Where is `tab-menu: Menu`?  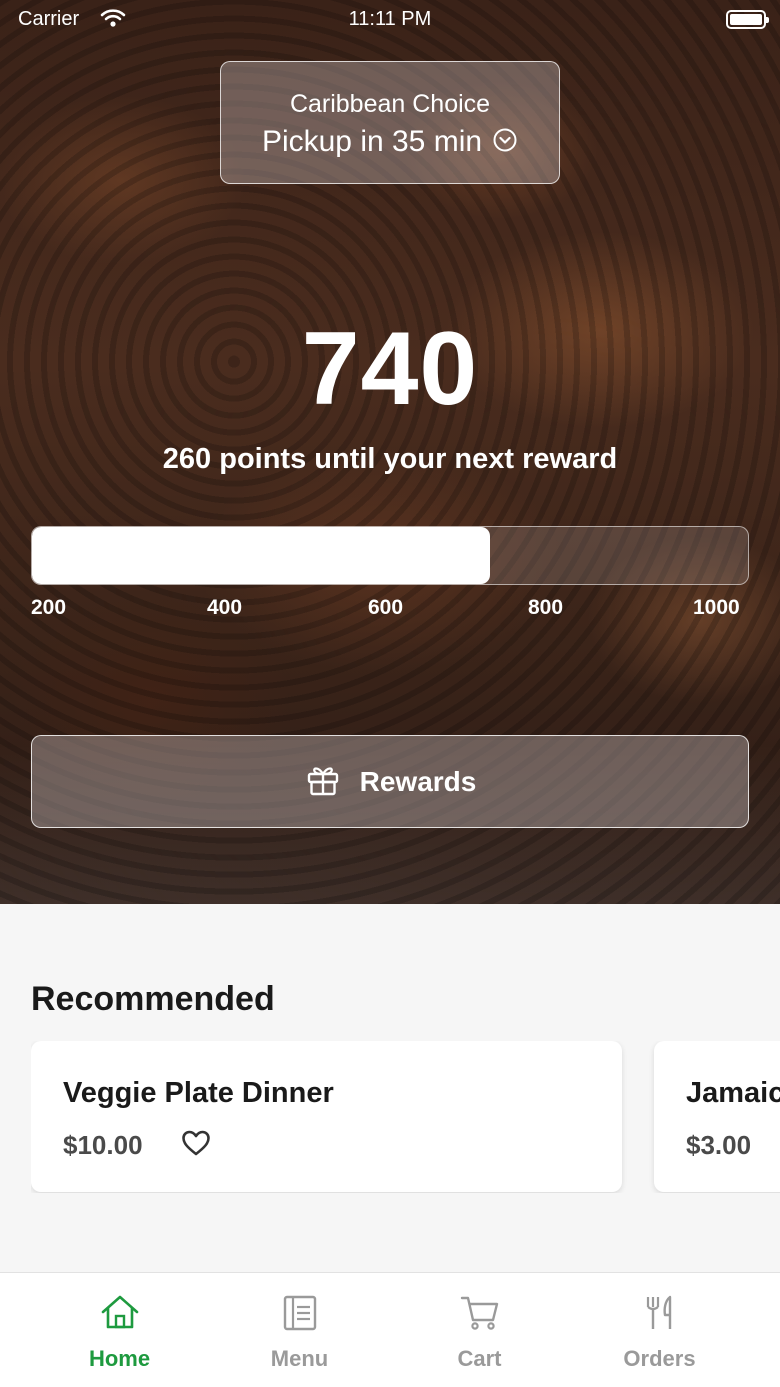
tab-menu: Menu is located at coordinates (299, 1330).